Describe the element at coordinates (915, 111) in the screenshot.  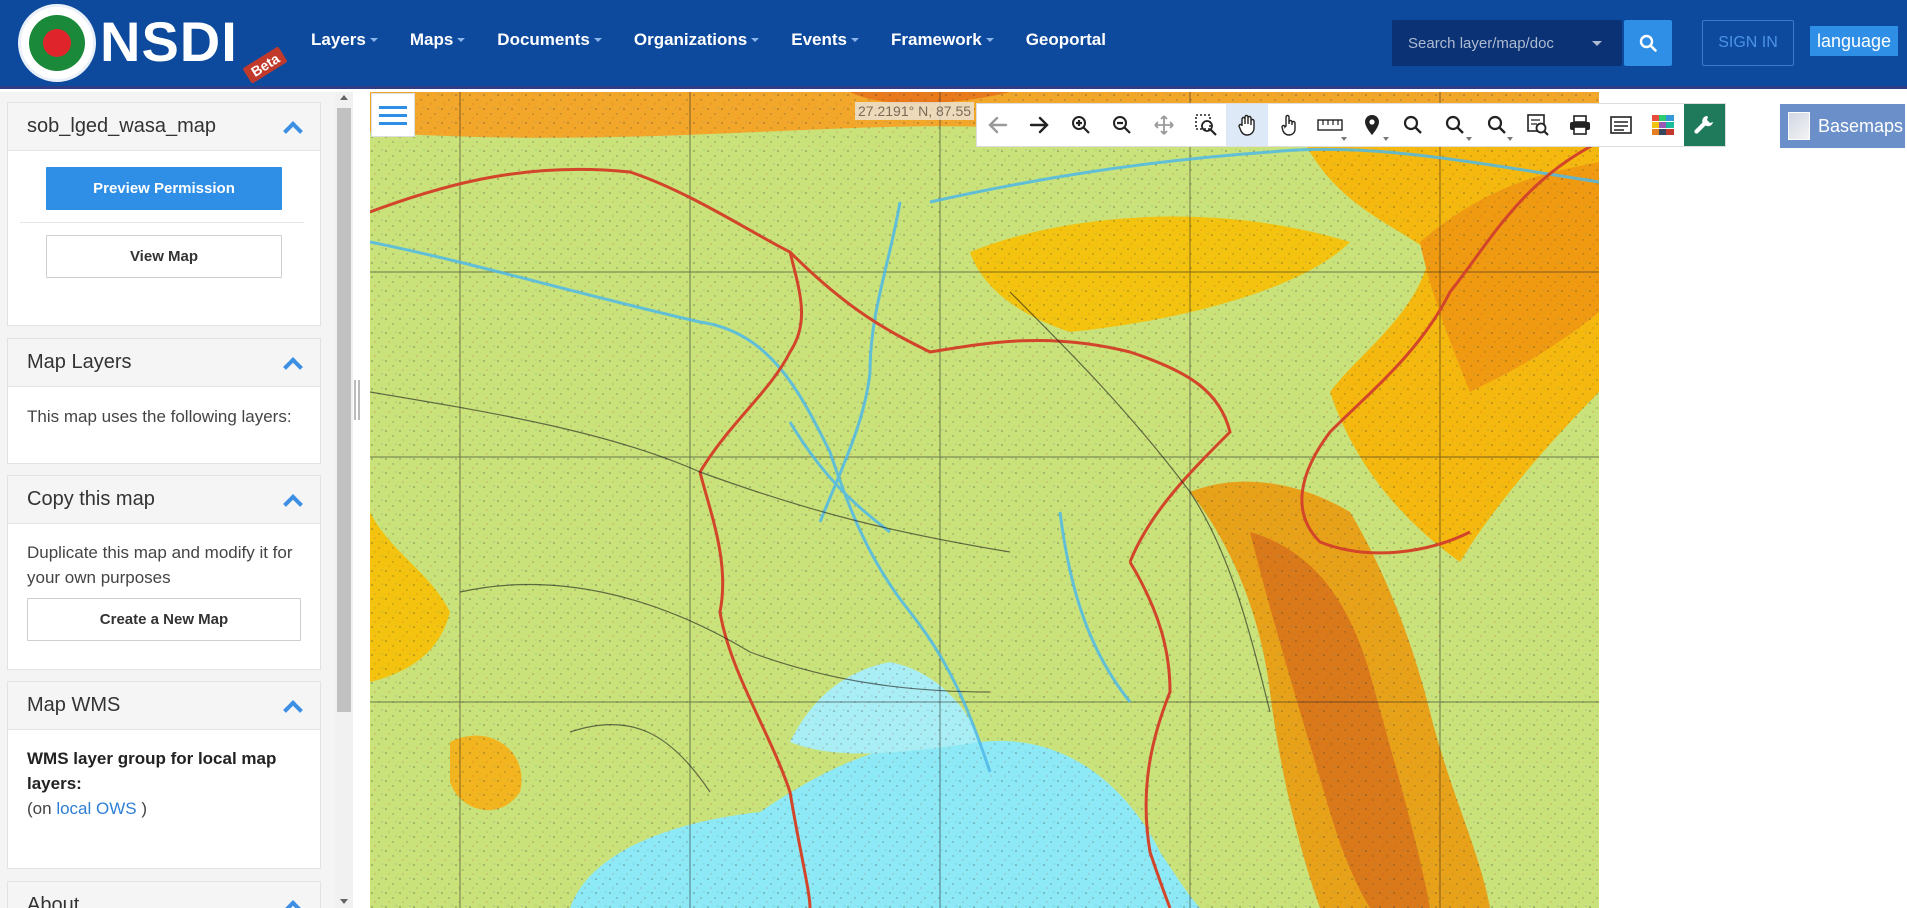
I see `coordinate-readout: 27.2191° N, 87.55` at that location.